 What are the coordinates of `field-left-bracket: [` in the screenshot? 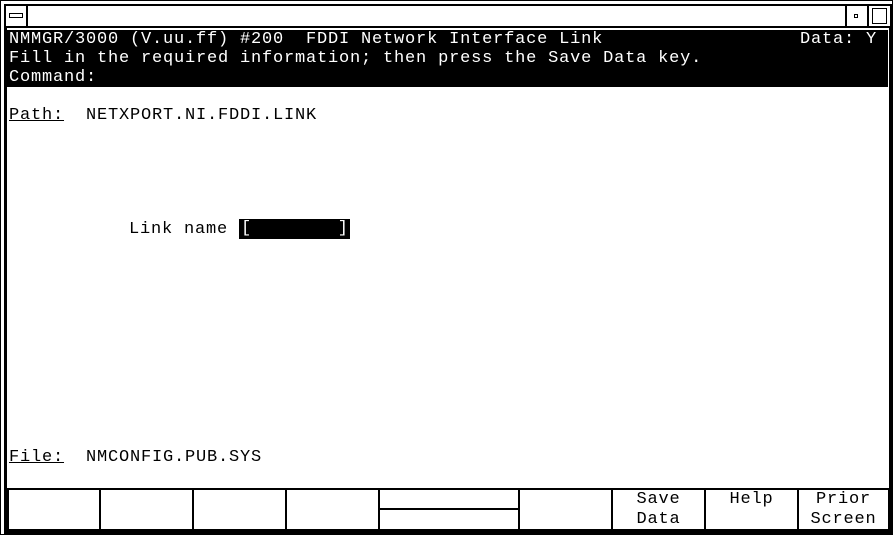 It's located at (246, 228).